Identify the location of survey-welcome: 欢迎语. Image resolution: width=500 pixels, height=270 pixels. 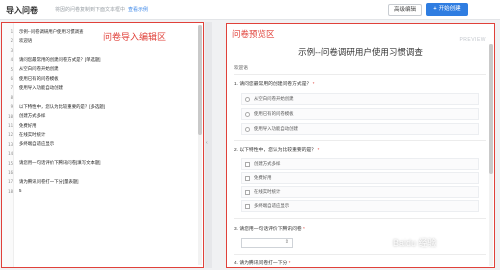
(241, 67).